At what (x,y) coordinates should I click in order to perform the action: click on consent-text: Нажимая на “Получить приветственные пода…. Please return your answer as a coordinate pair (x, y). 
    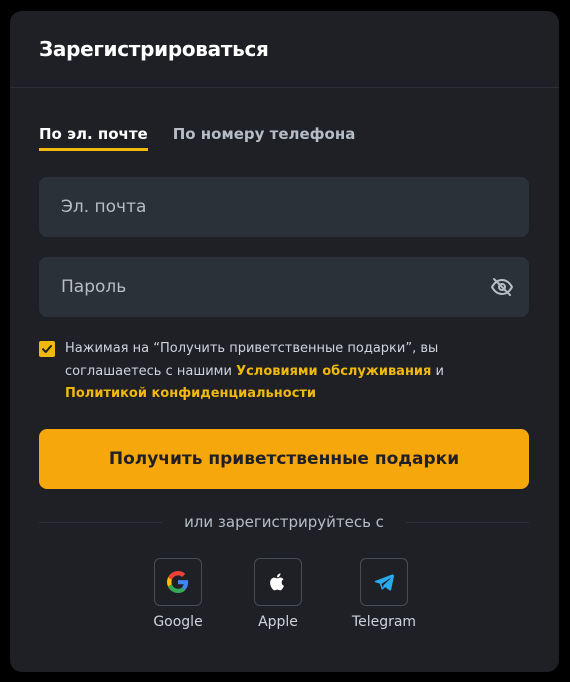
    Looking at the image, I should click on (297, 372).